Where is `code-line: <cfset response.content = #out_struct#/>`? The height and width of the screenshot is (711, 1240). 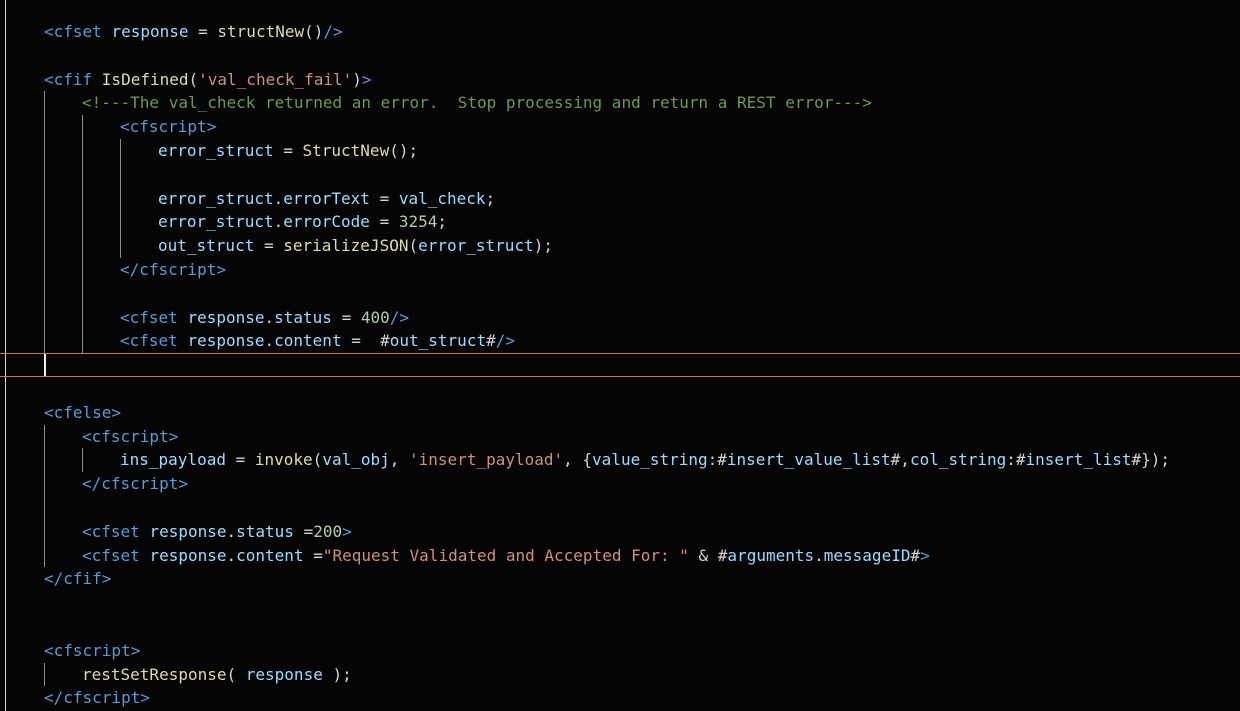
code-line: <cfset response.content = #out_struct#/> is located at coordinates (620, 341).